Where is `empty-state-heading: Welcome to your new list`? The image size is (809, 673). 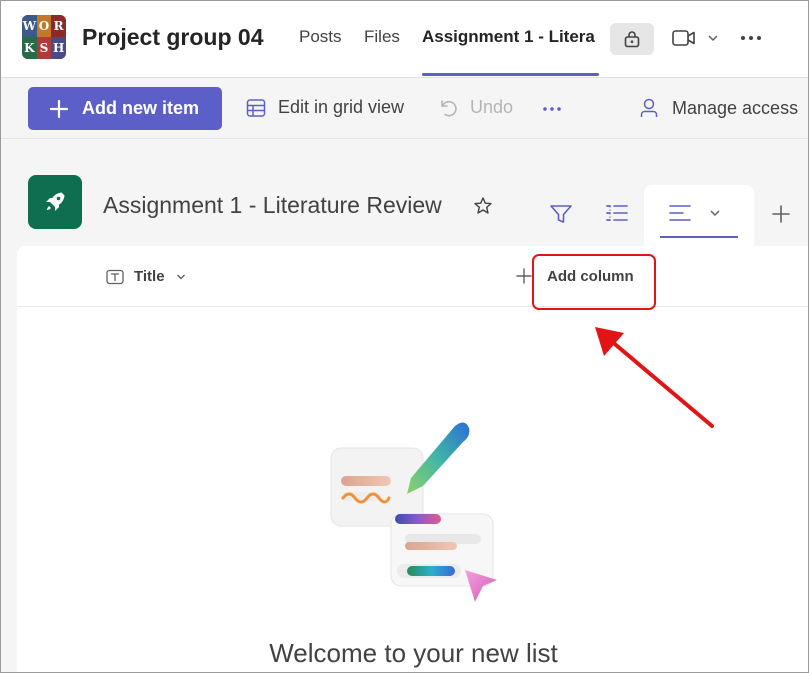 empty-state-heading: Welcome to your new list is located at coordinates (413, 653).